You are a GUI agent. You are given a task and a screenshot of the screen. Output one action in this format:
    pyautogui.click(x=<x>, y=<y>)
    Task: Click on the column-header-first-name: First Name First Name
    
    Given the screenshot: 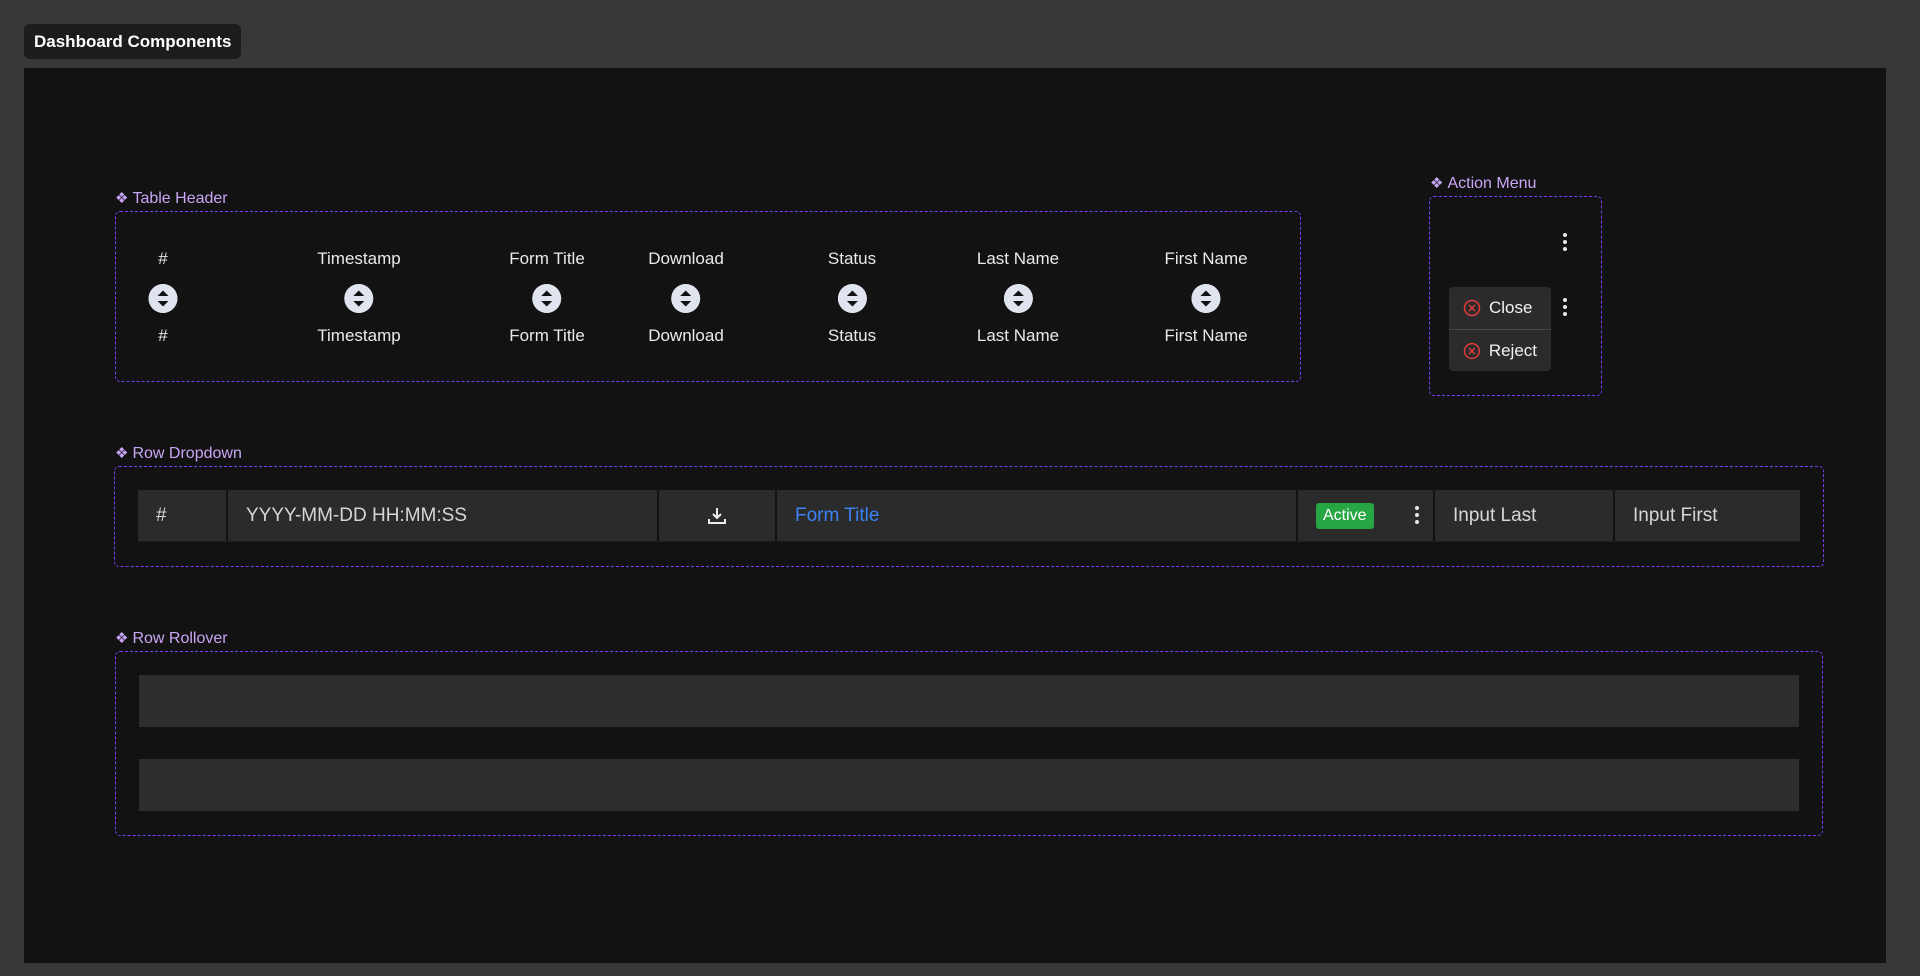 What is the action you would take?
    pyautogui.click(x=1205, y=297)
    